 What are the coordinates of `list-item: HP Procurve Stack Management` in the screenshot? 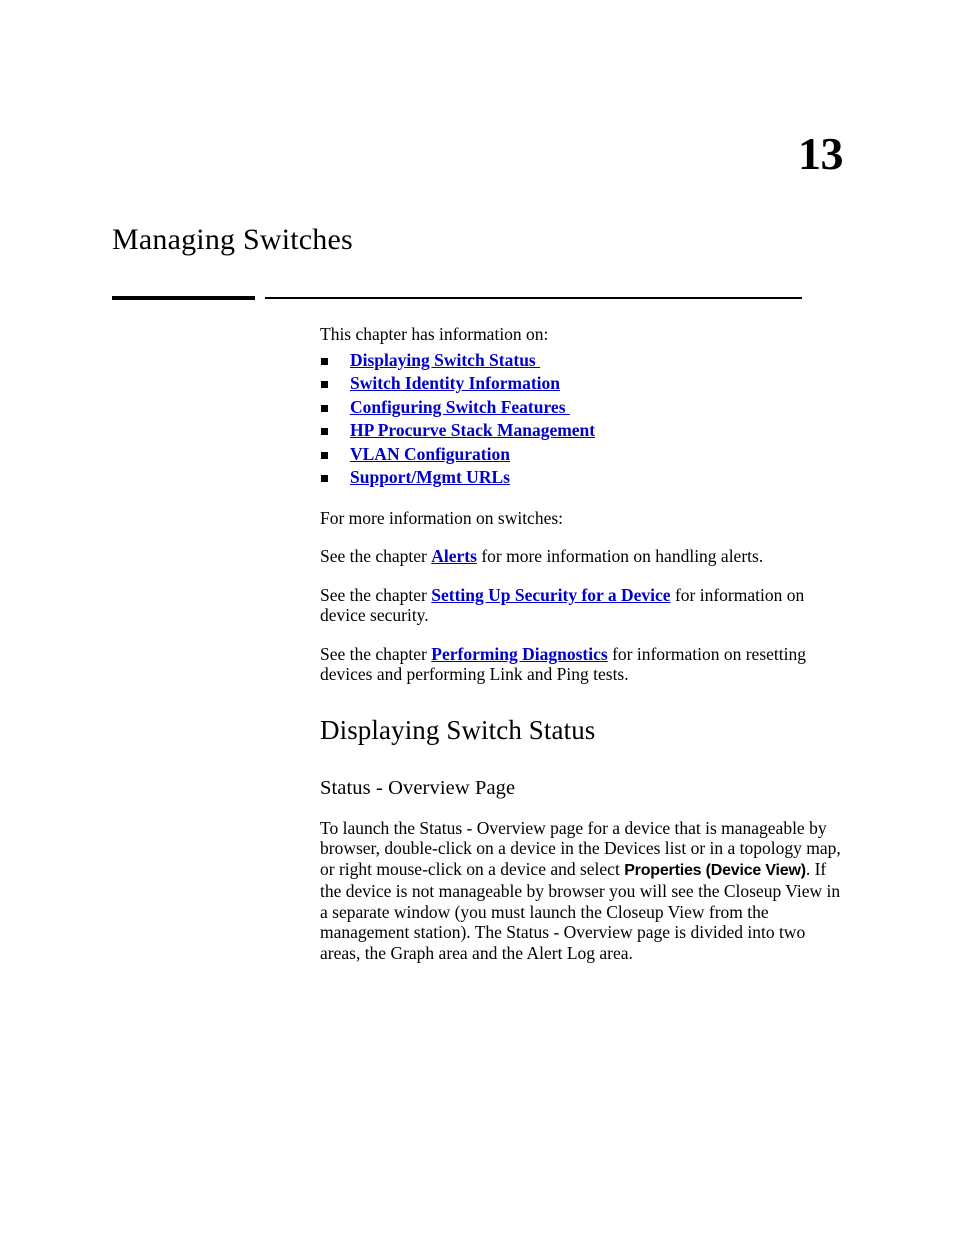 It's located at (582, 431).